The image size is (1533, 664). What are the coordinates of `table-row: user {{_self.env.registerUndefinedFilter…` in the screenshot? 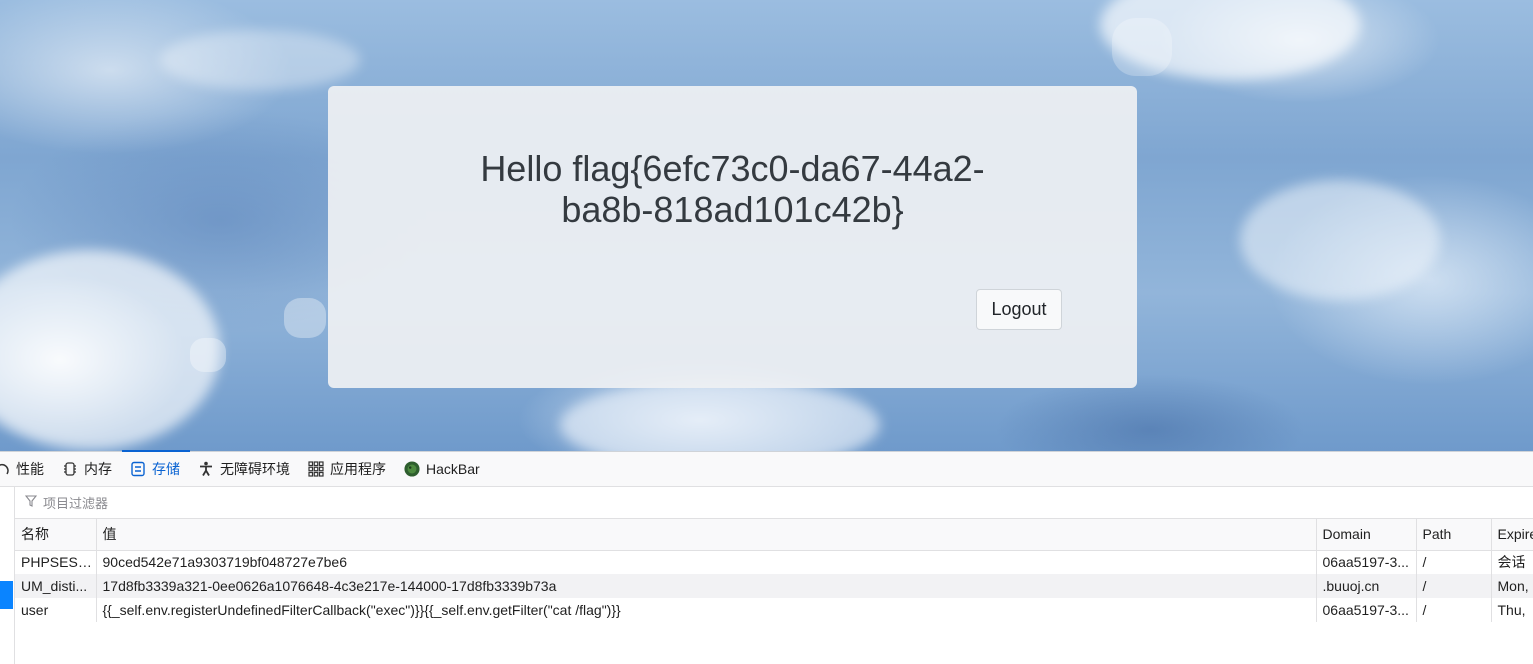 It's located at (774, 610).